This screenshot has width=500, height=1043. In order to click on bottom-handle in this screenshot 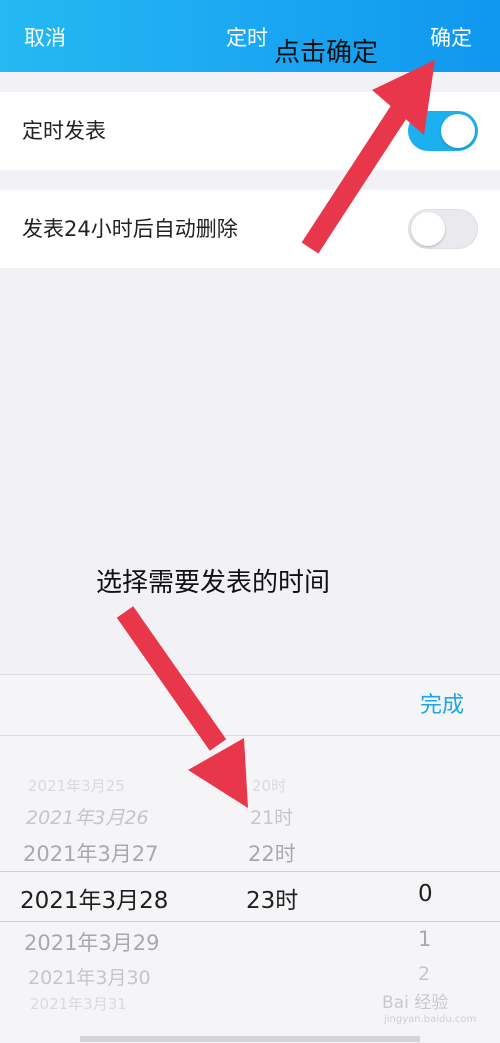, I will do `click(250, 1039)`.